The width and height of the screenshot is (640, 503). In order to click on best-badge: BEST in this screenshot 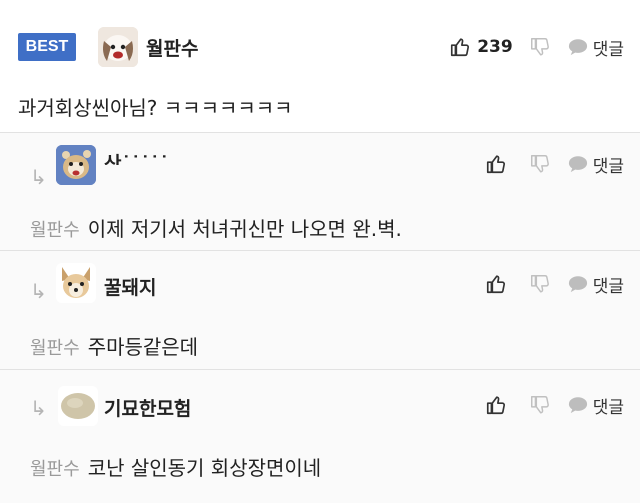, I will do `click(47, 47)`.